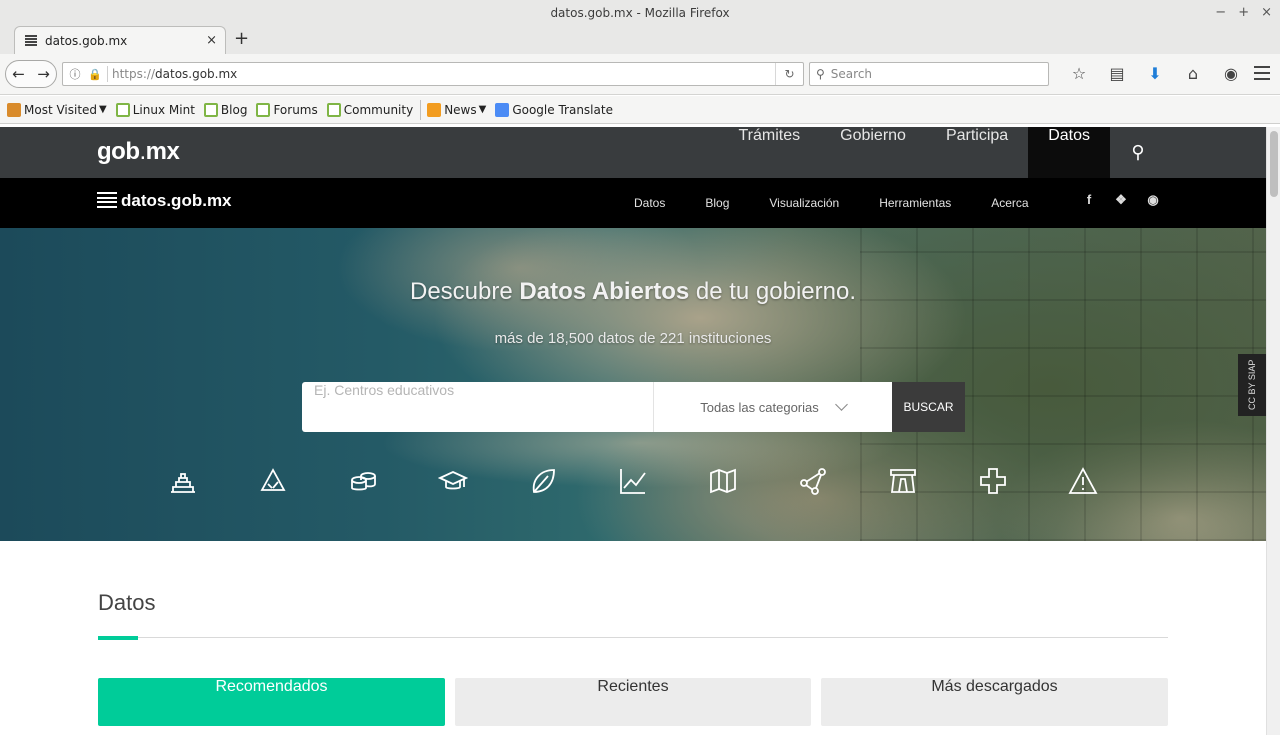  Describe the element at coordinates (95, 74) in the screenshot. I see `lock-icon: 🔒` at that location.